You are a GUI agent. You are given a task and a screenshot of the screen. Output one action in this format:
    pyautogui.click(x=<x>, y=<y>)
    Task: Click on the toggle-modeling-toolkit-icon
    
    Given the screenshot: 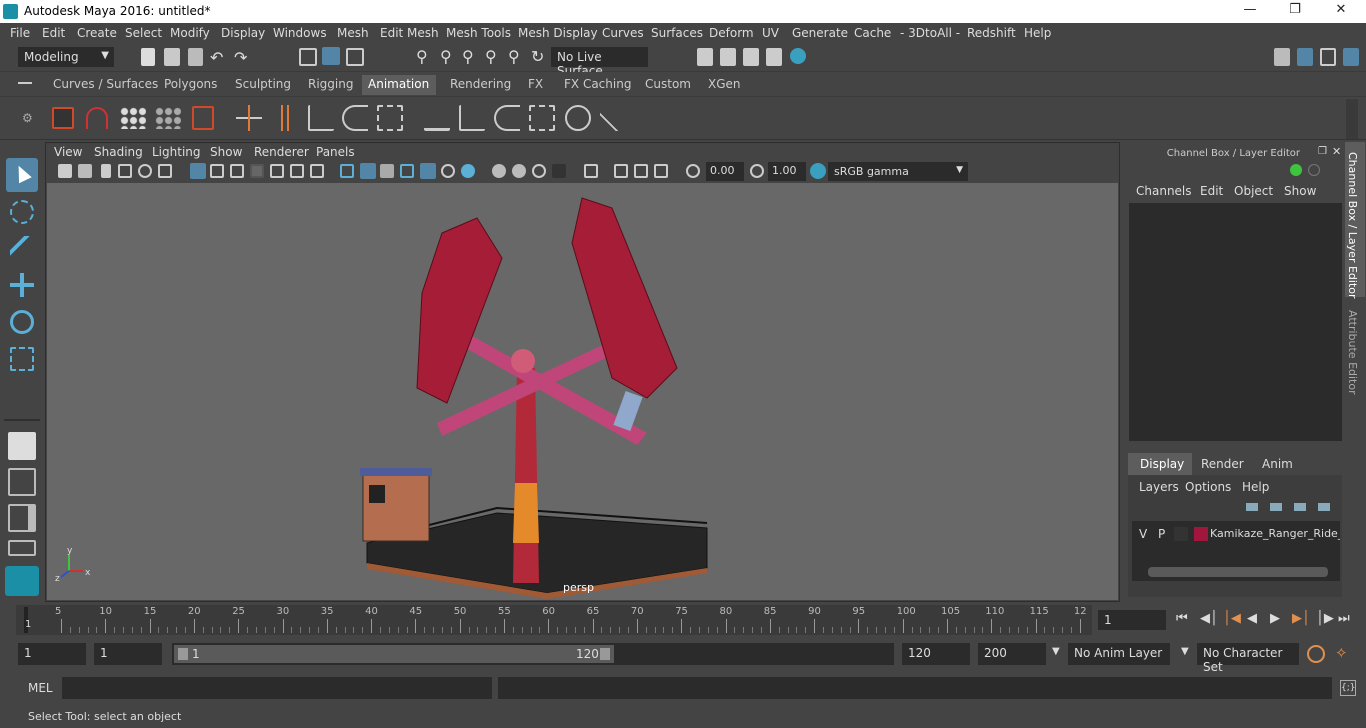 What is the action you would take?
    pyautogui.click(x=1351, y=57)
    